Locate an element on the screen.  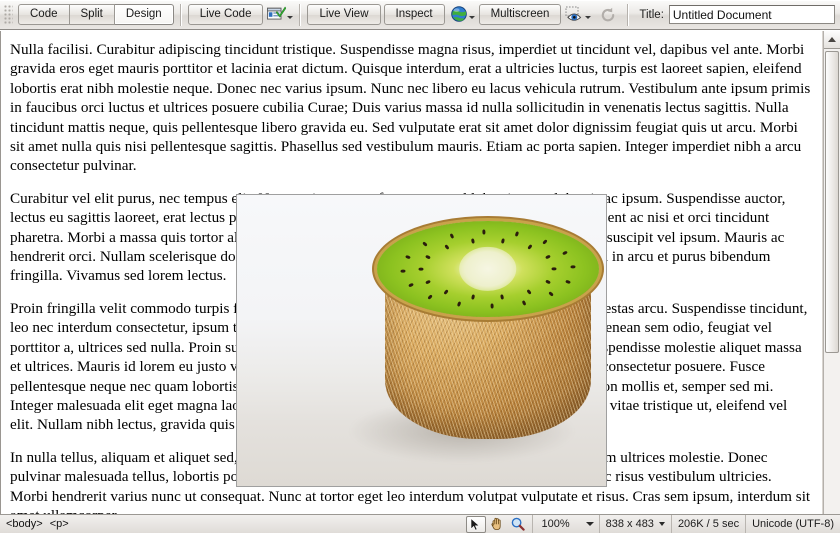
scrollbar-track is located at coordinates (832, 281).